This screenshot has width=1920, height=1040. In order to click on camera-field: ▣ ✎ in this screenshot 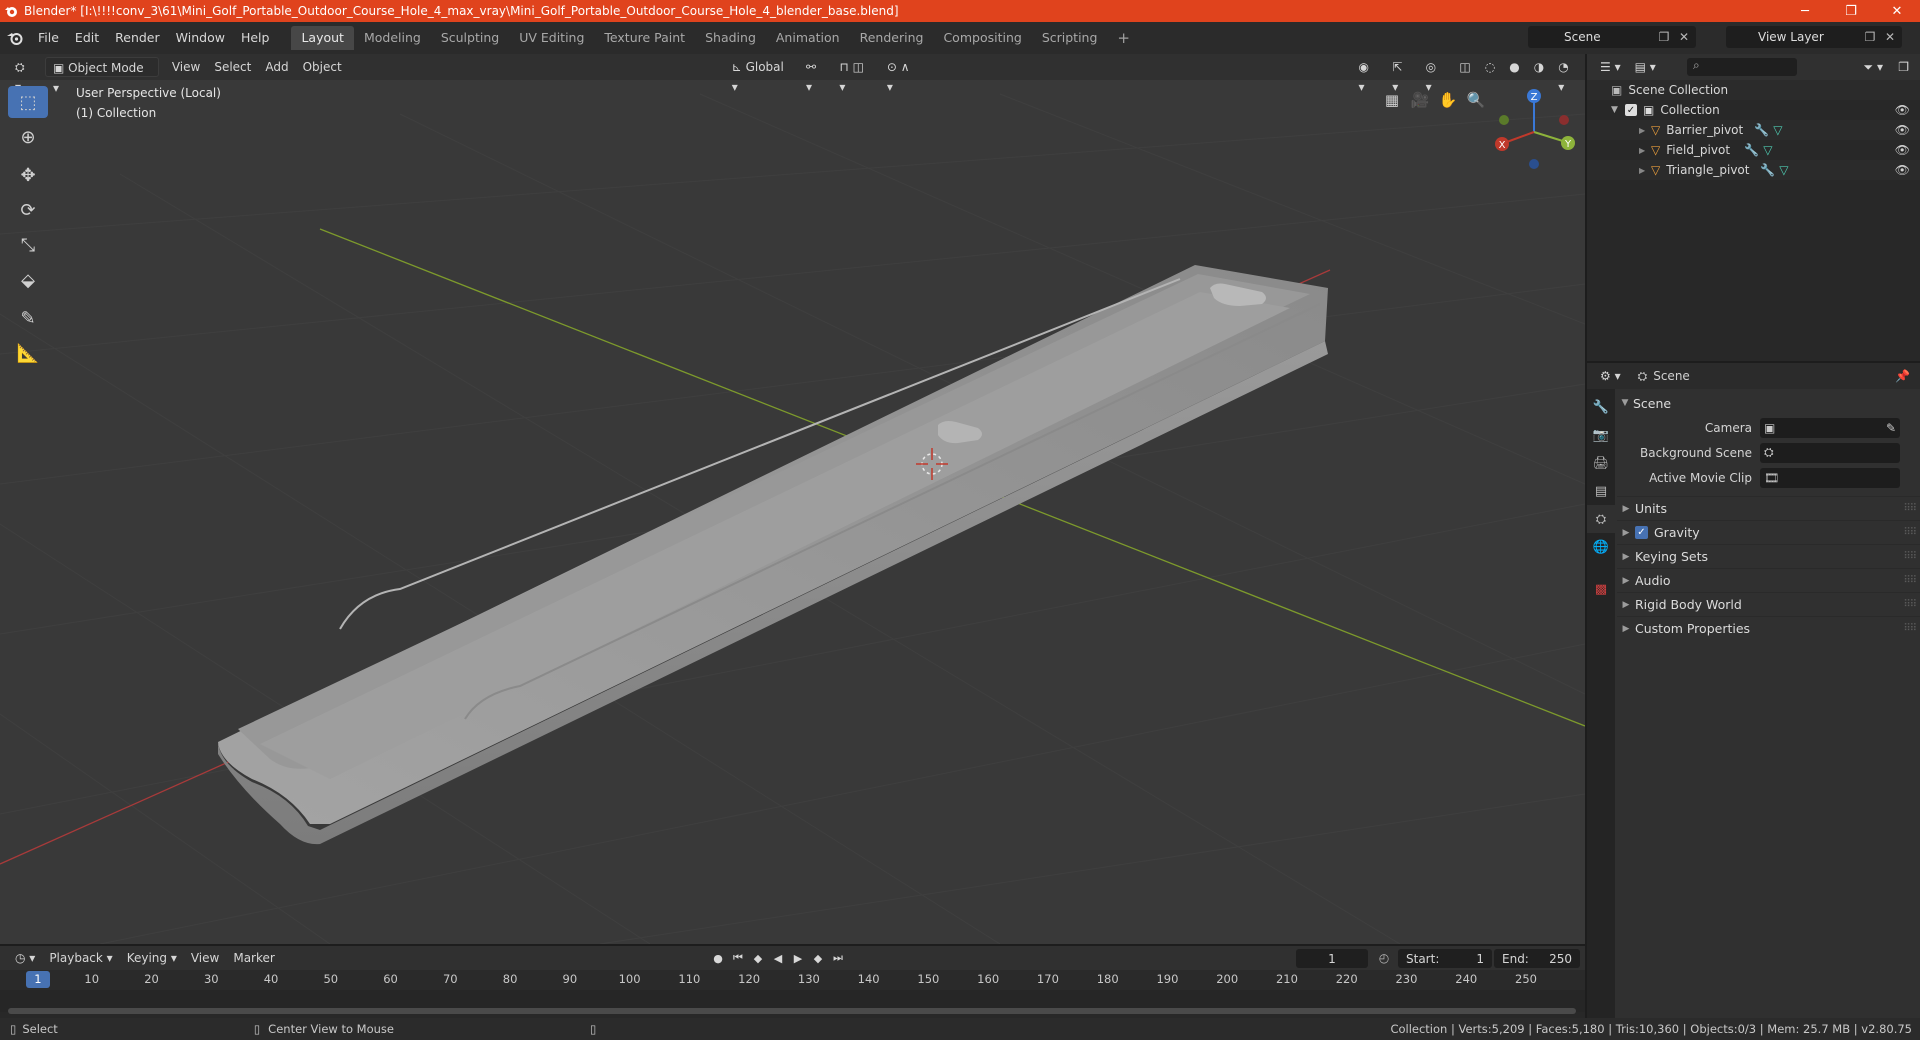, I will do `click(1830, 427)`.